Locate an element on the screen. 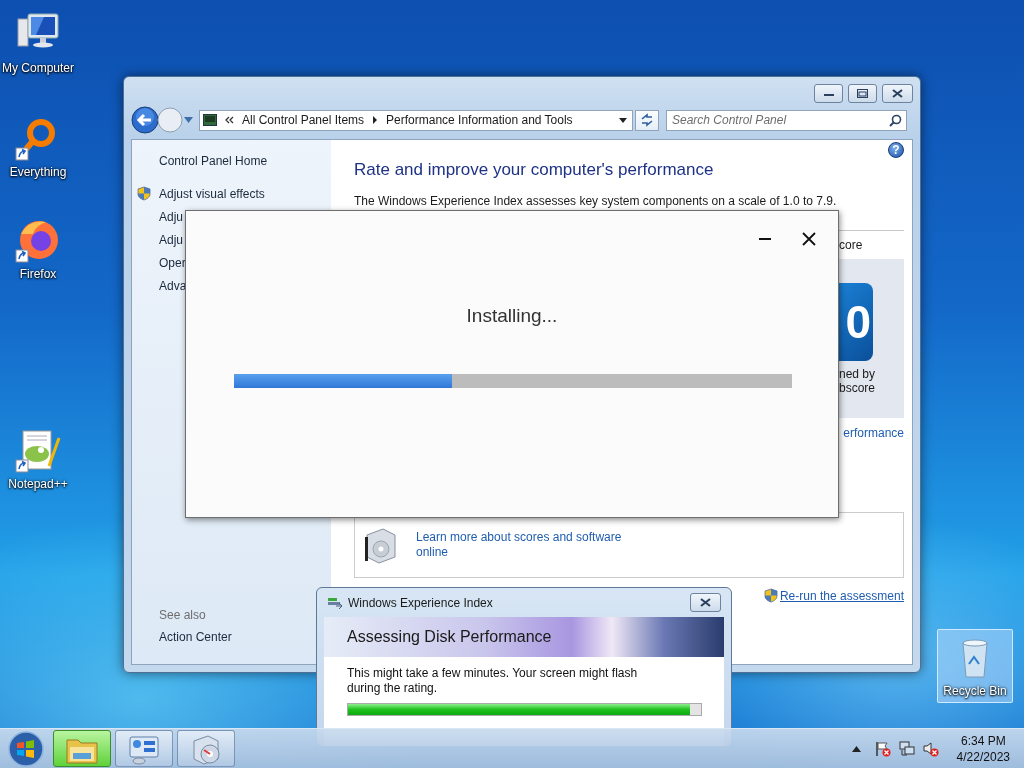  clock-time: 6:34 PM is located at coordinates (983, 740).